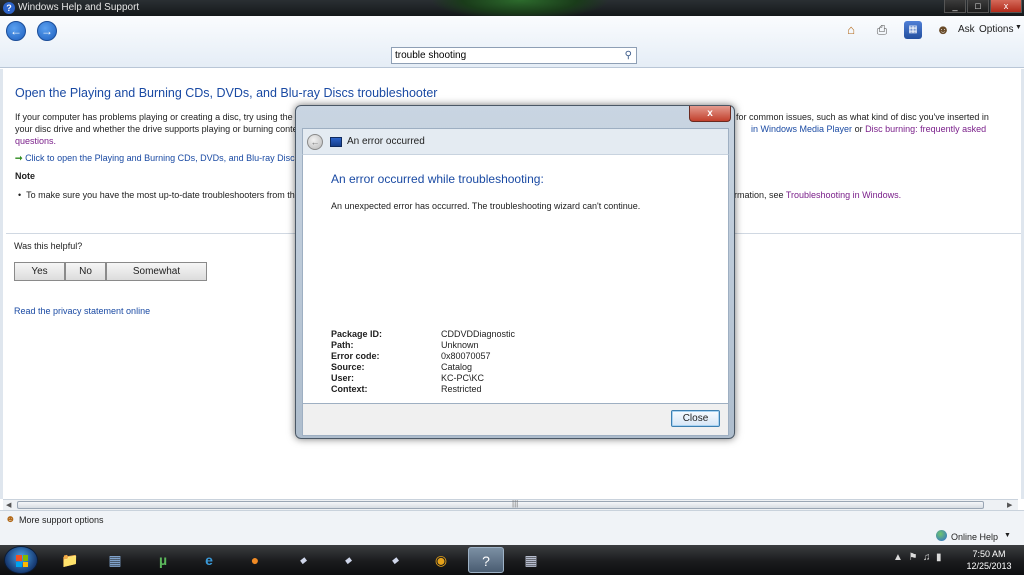 The image size is (1024, 575). Describe the element at coordinates (9, 8) in the screenshot. I see `help-app-icon: ?` at that location.